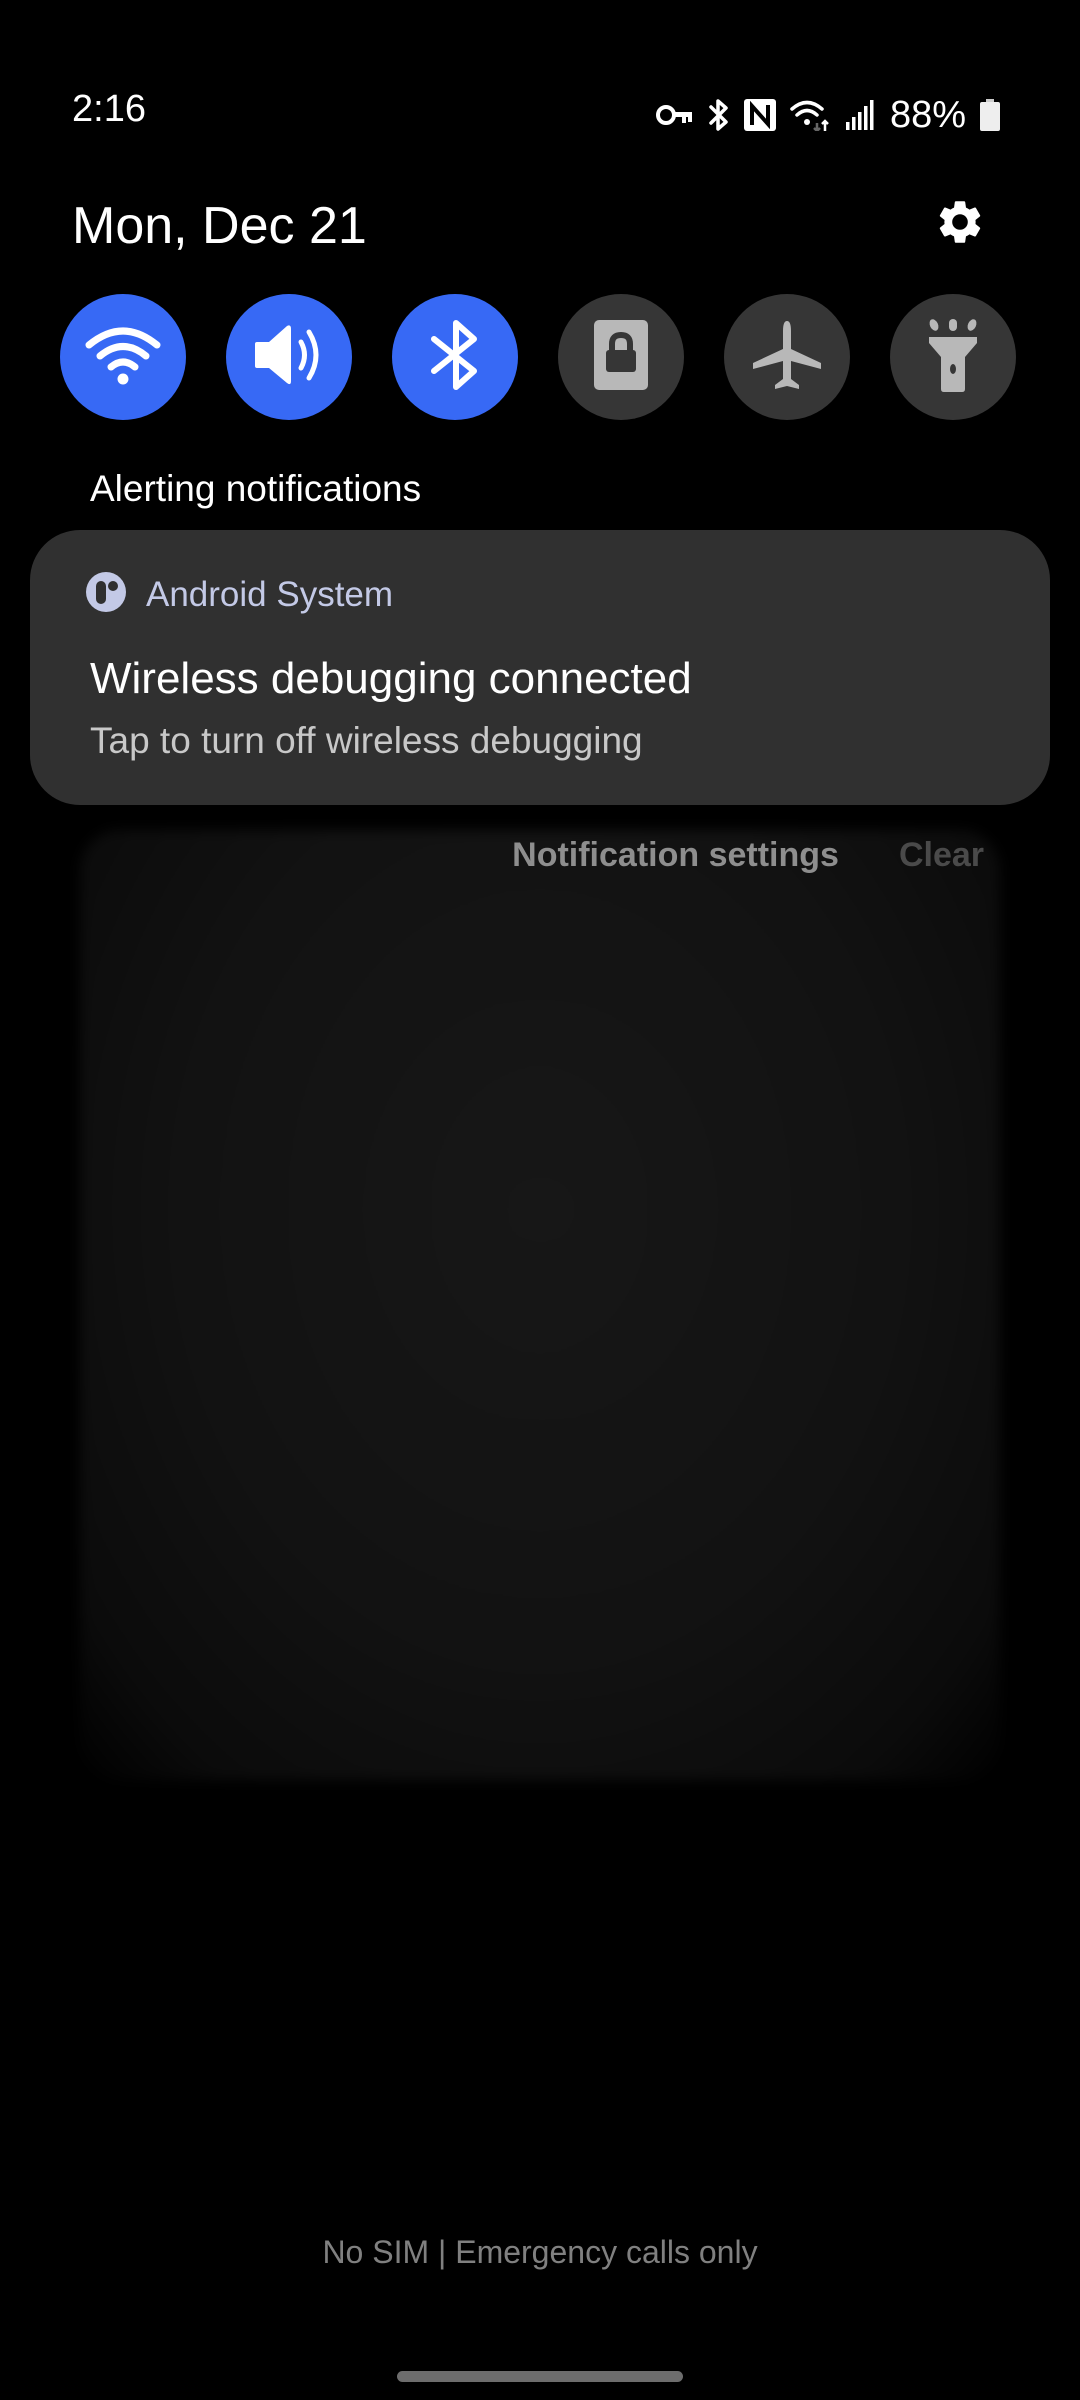  I want to click on lock-icon, so click(621, 357).